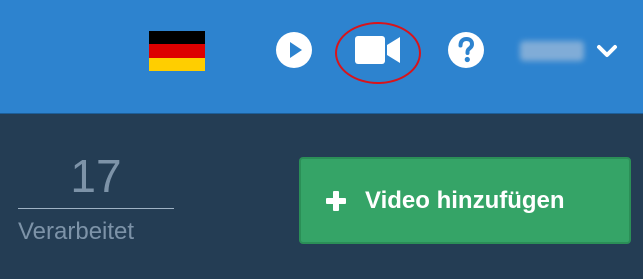 Image resolution: width=643 pixels, height=279 pixels. I want to click on processed-stat: 17 Verarbeitet, so click(96, 197).